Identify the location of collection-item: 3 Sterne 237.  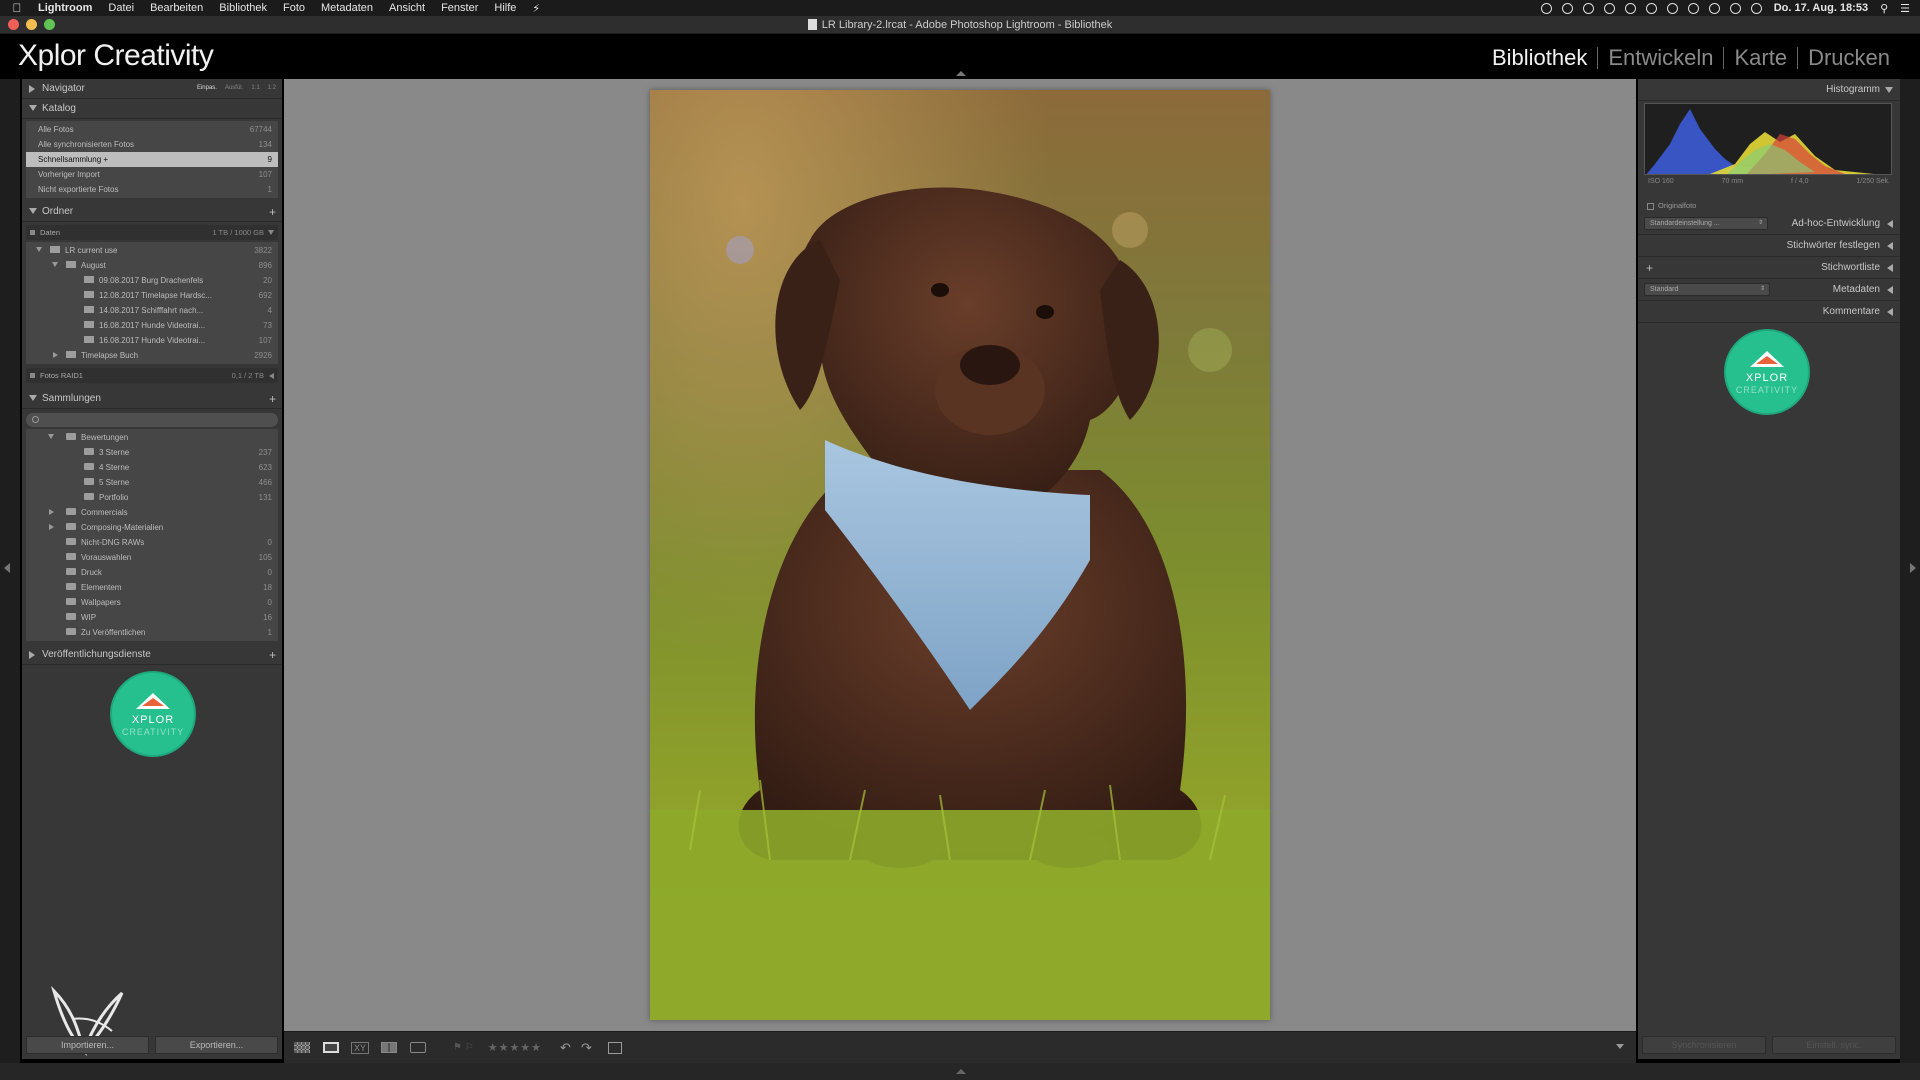
(152, 452).